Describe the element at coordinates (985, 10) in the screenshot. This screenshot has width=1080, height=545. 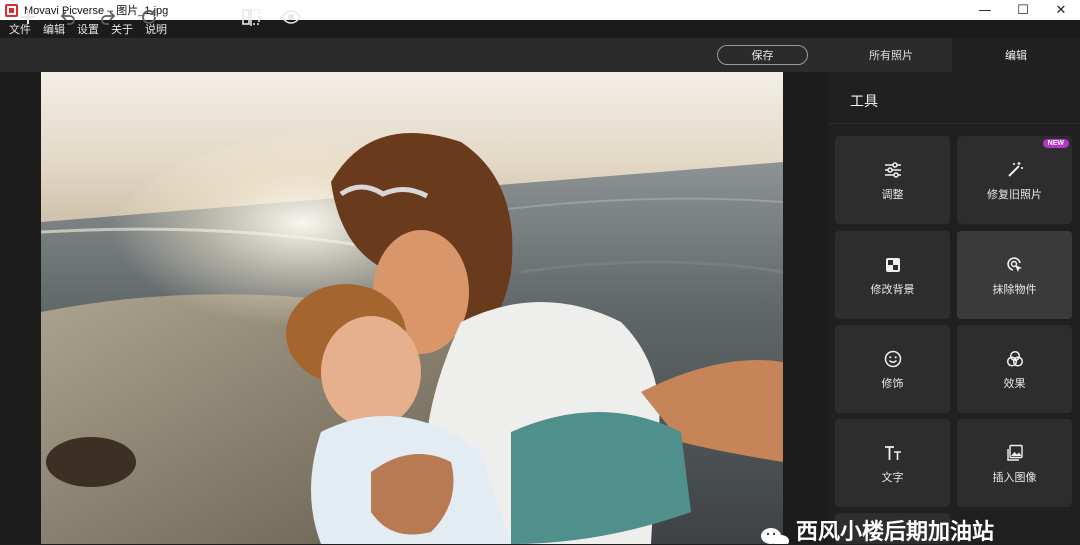
I see `minimize-button: —` at that location.